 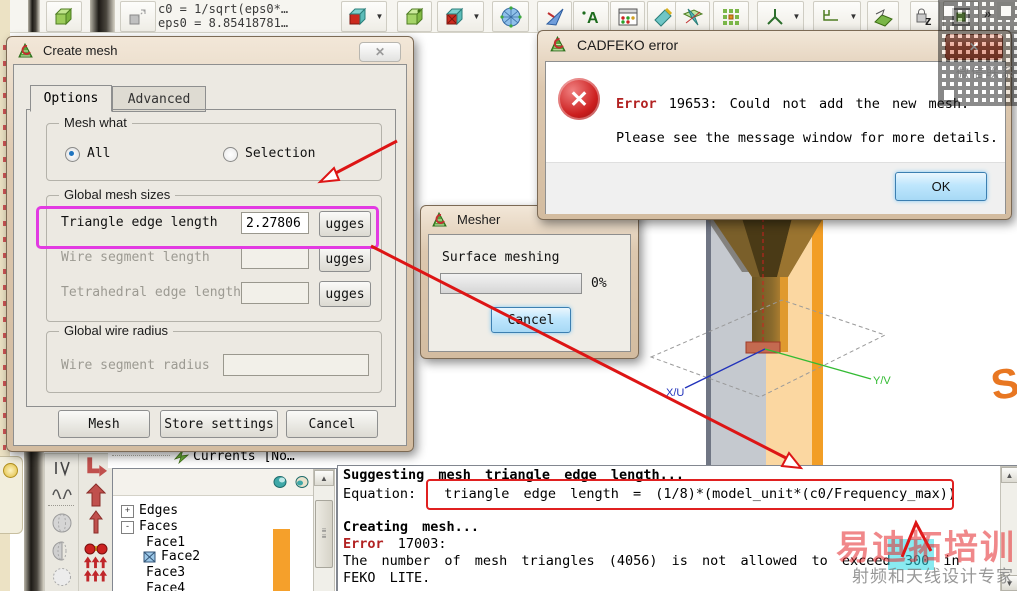 What do you see at coordinates (358, 16) in the screenshot?
I see `union-icon` at bounding box center [358, 16].